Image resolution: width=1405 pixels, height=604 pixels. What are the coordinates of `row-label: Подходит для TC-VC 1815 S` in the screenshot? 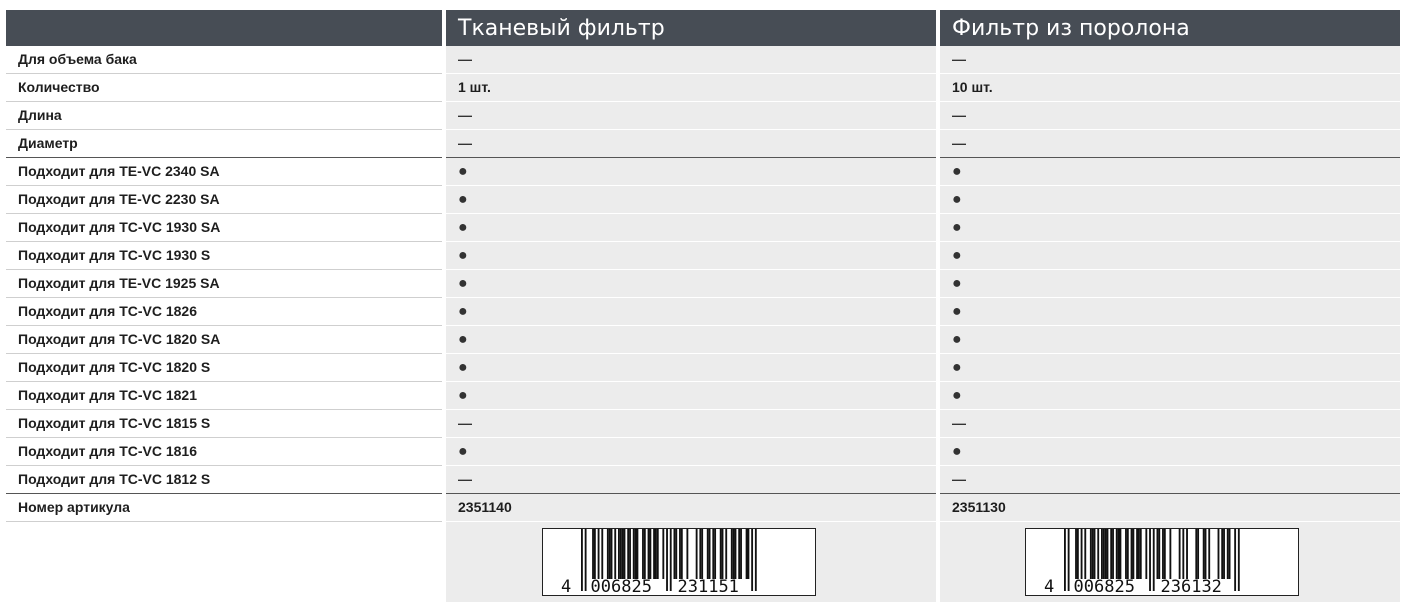 It's located at (224, 424).